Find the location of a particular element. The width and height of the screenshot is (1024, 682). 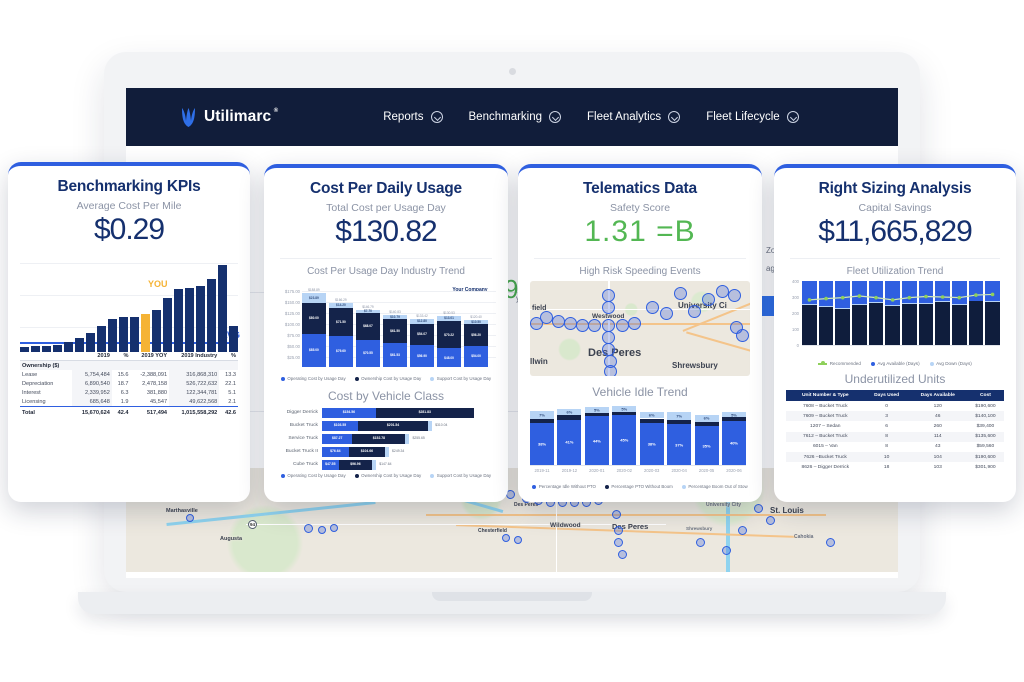

stacked-bar-segment: $68.07 is located at coordinates (368, 326).